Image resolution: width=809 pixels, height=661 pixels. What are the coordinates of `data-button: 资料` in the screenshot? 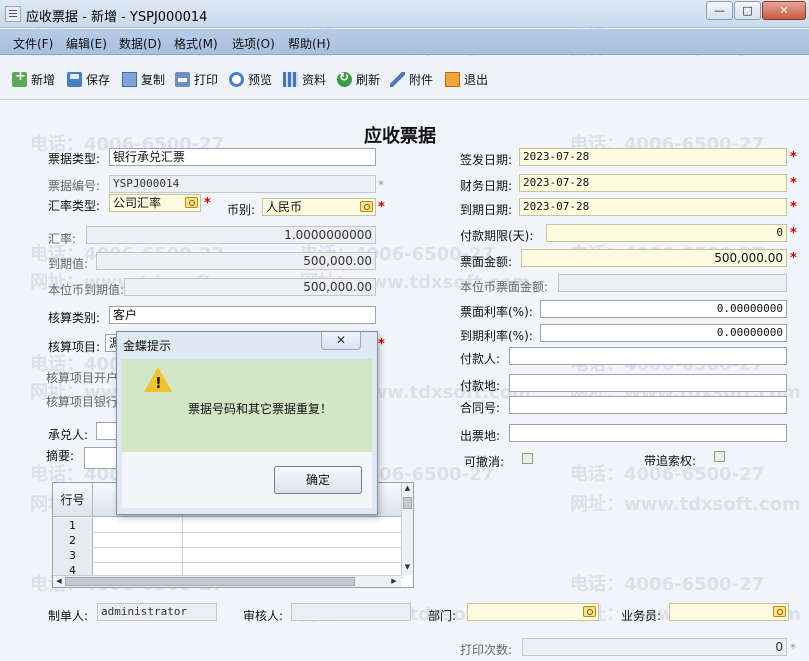 It's located at (304, 79).